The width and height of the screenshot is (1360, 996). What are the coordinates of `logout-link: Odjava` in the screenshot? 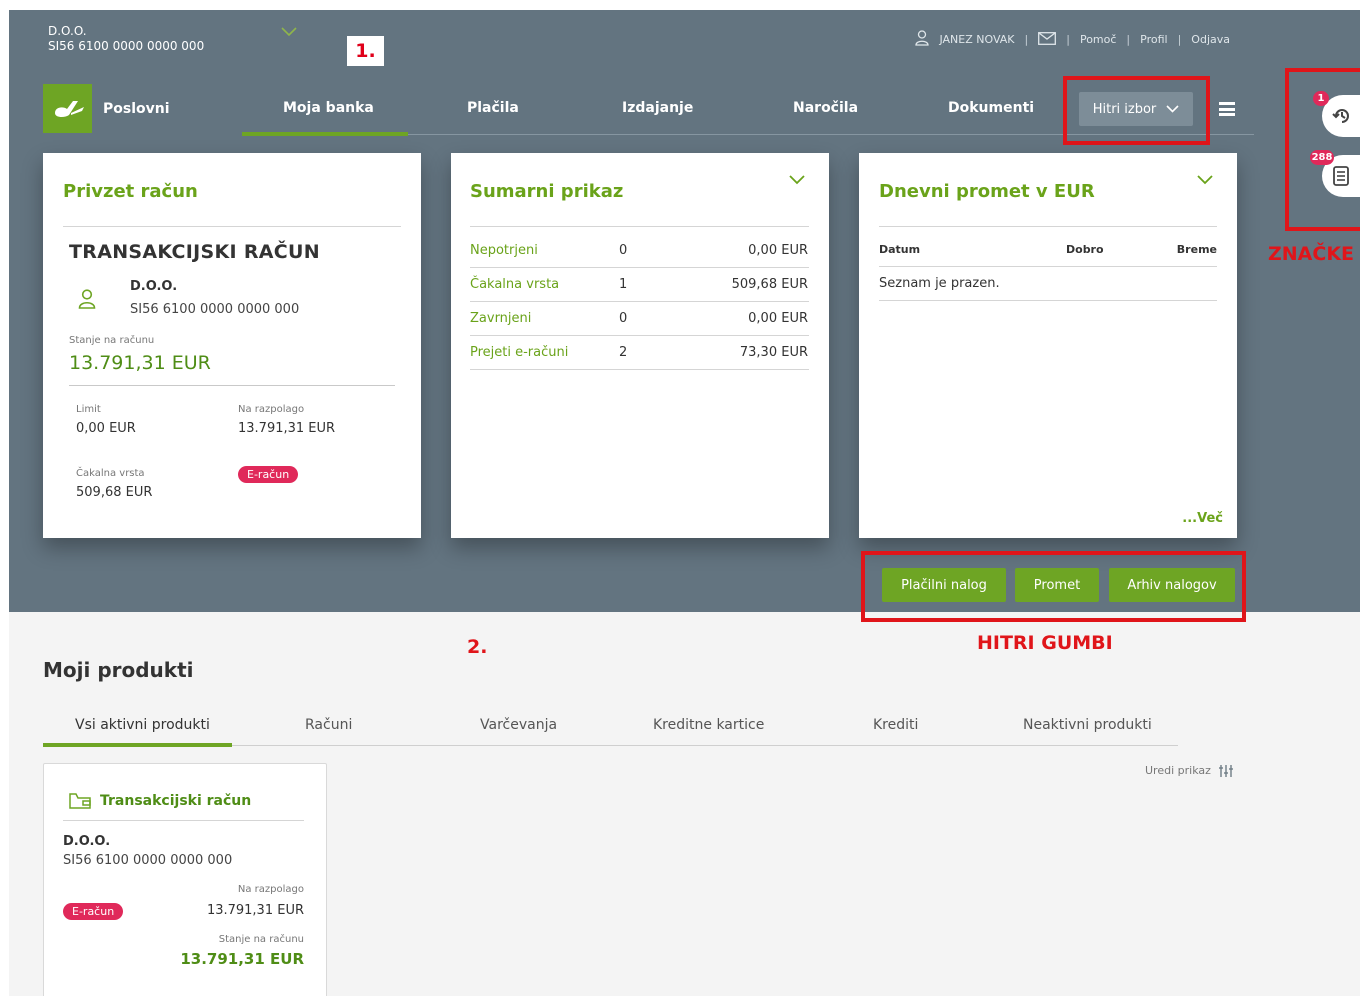 It's located at (1210, 39).